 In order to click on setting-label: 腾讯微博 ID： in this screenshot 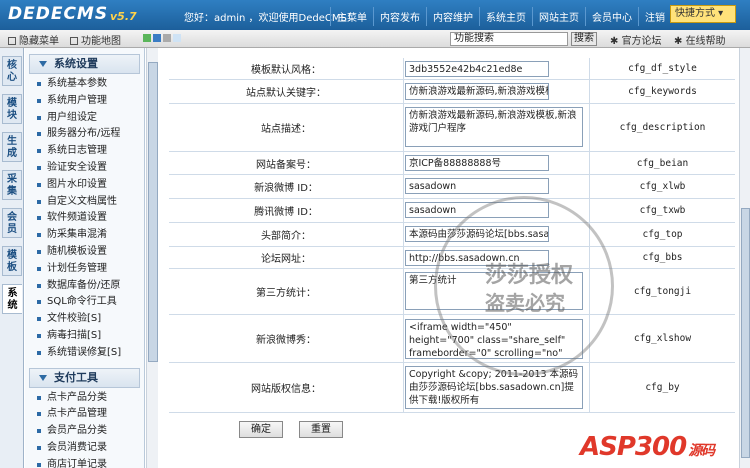, I will do `click(286, 212)`.